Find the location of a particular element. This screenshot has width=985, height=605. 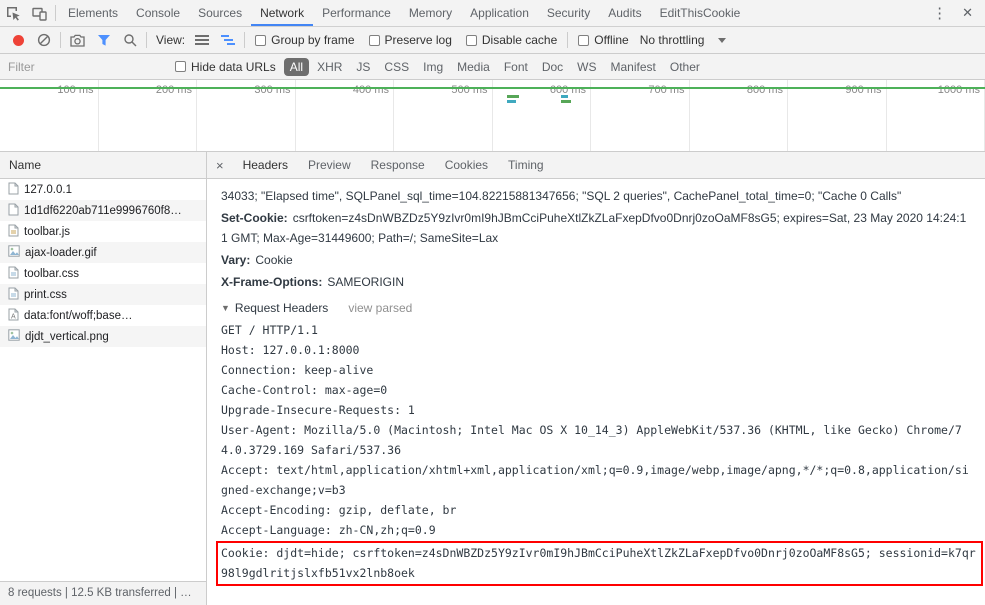

device-toolbar-icon is located at coordinates (39, 13).